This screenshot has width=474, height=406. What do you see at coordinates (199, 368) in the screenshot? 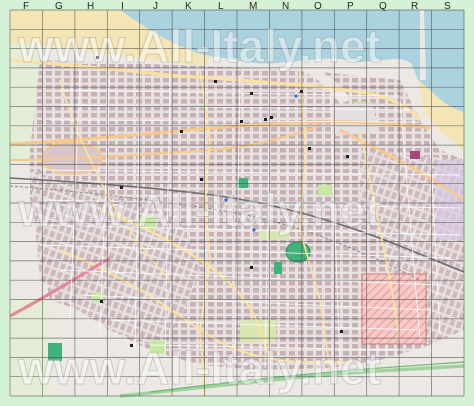
I see `watermark-bottom: www.All-Italy.net` at bounding box center [199, 368].